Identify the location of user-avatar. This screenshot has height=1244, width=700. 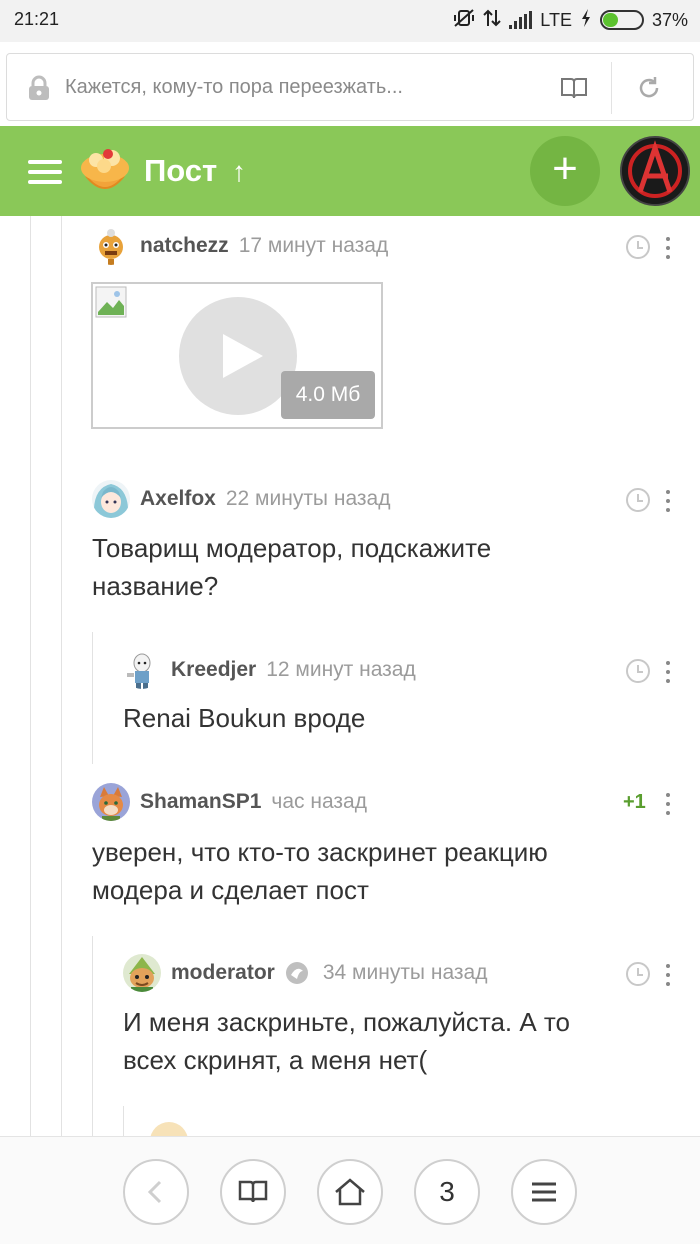
(655, 171).